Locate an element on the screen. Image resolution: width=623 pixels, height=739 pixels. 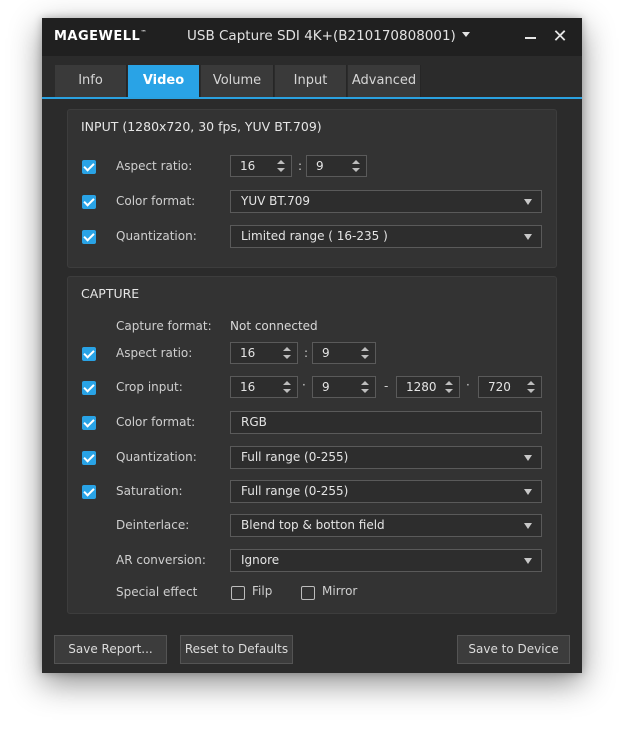
reset-defaults-button: Reset to Defaults is located at coordinates (236, 649).